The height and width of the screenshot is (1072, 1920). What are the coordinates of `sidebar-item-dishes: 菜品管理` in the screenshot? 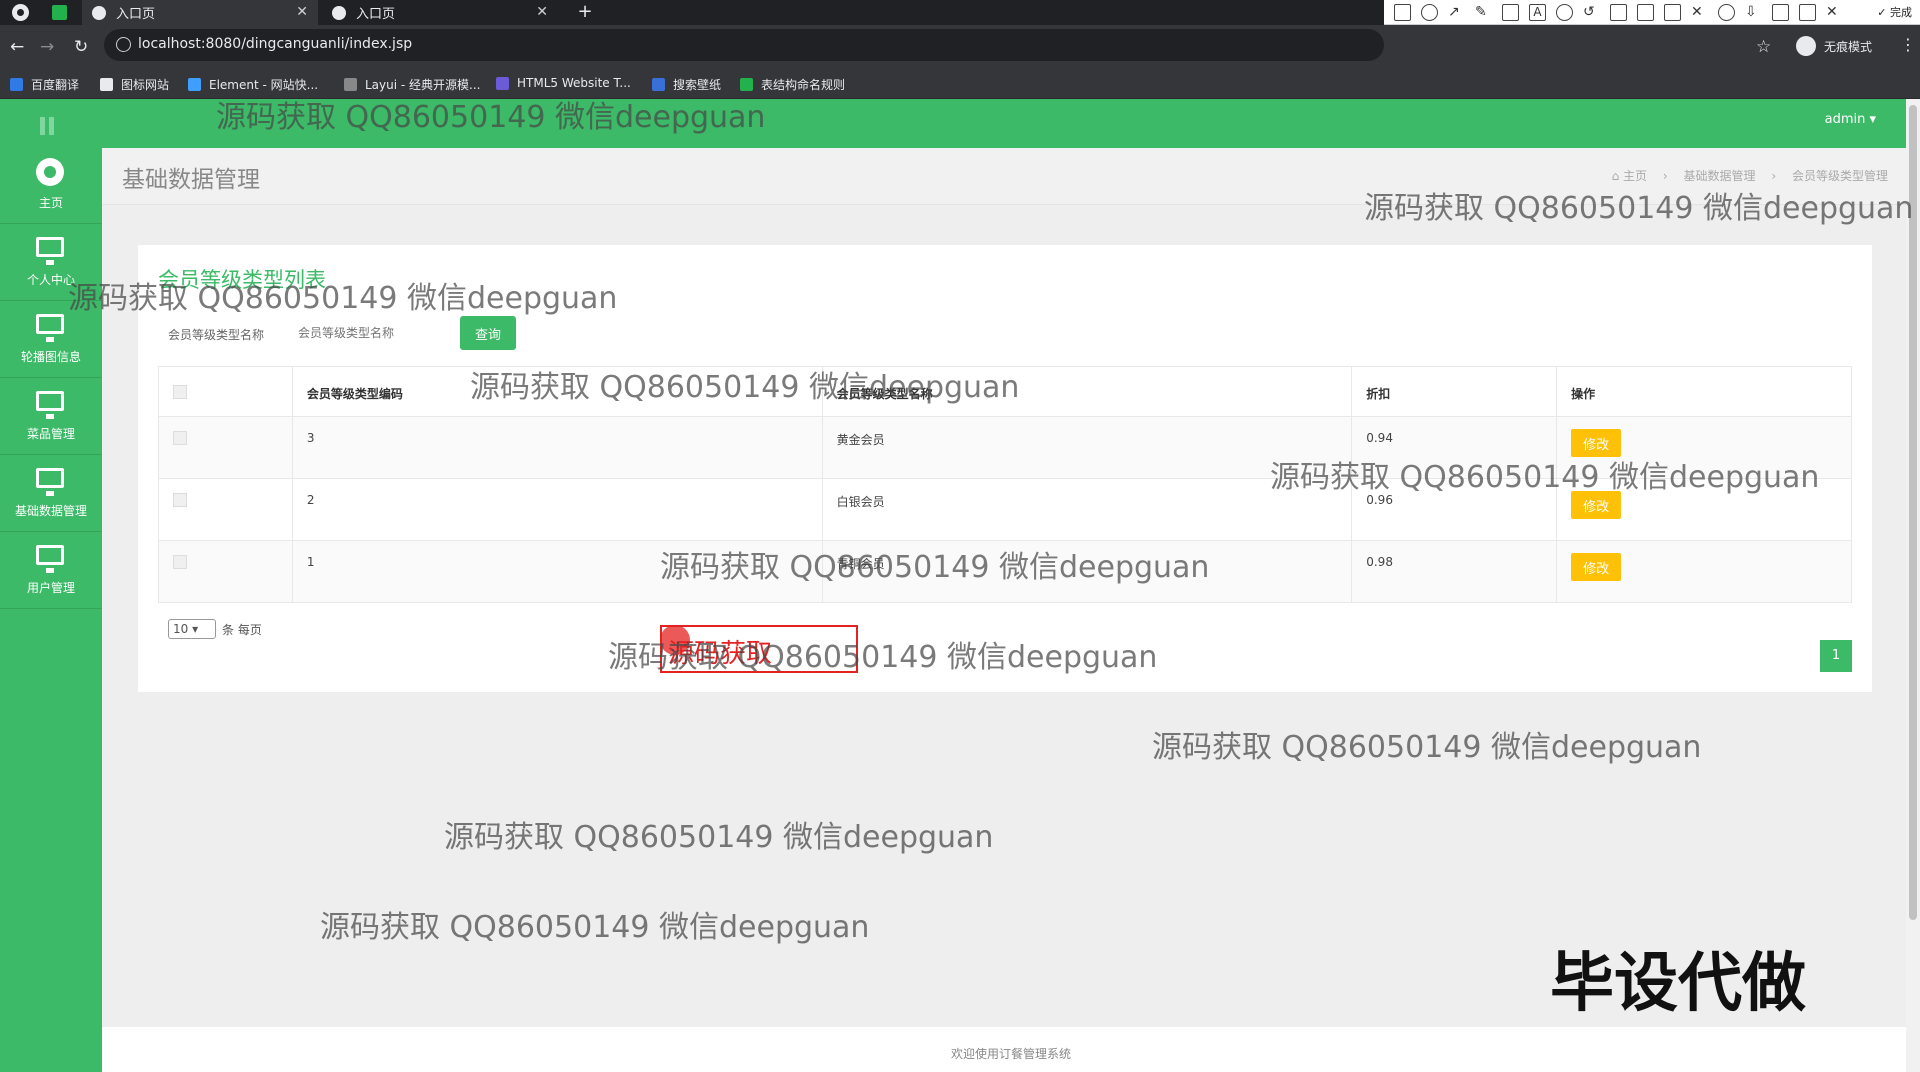 It's located at (51, 417).